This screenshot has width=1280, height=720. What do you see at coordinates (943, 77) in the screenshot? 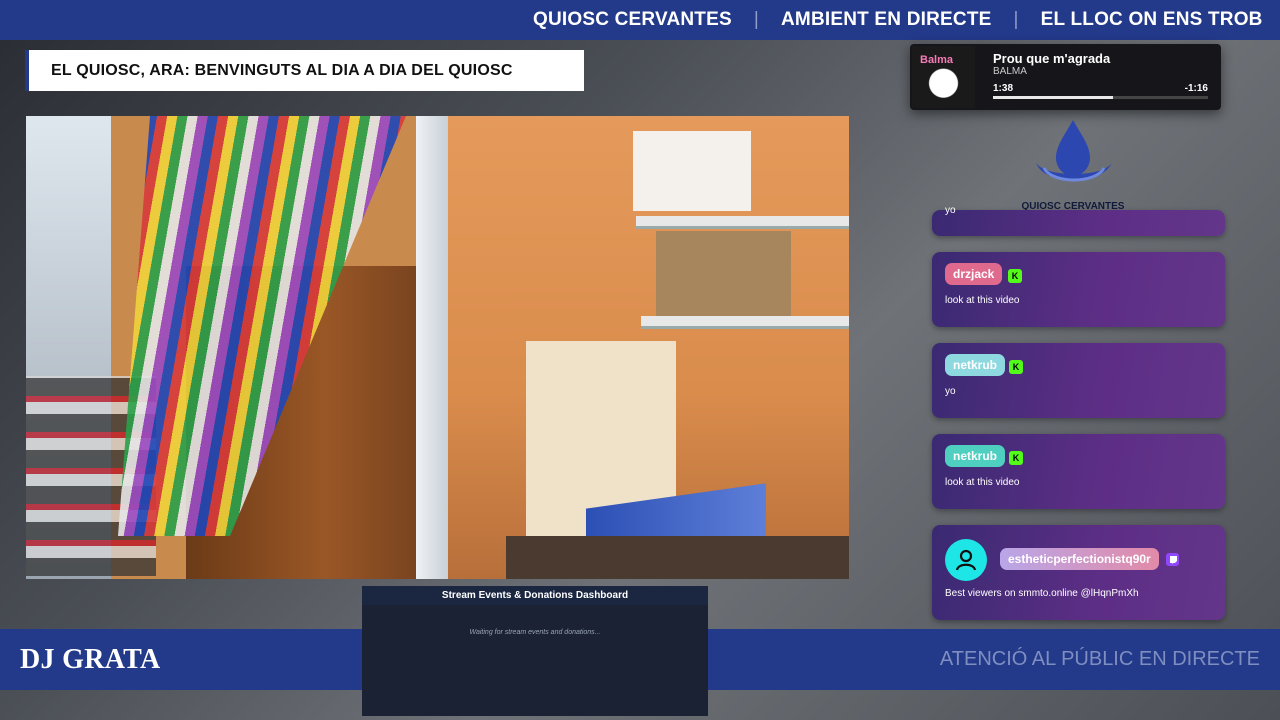
I see `album-art: Balma` at bounding box center [943, 77].